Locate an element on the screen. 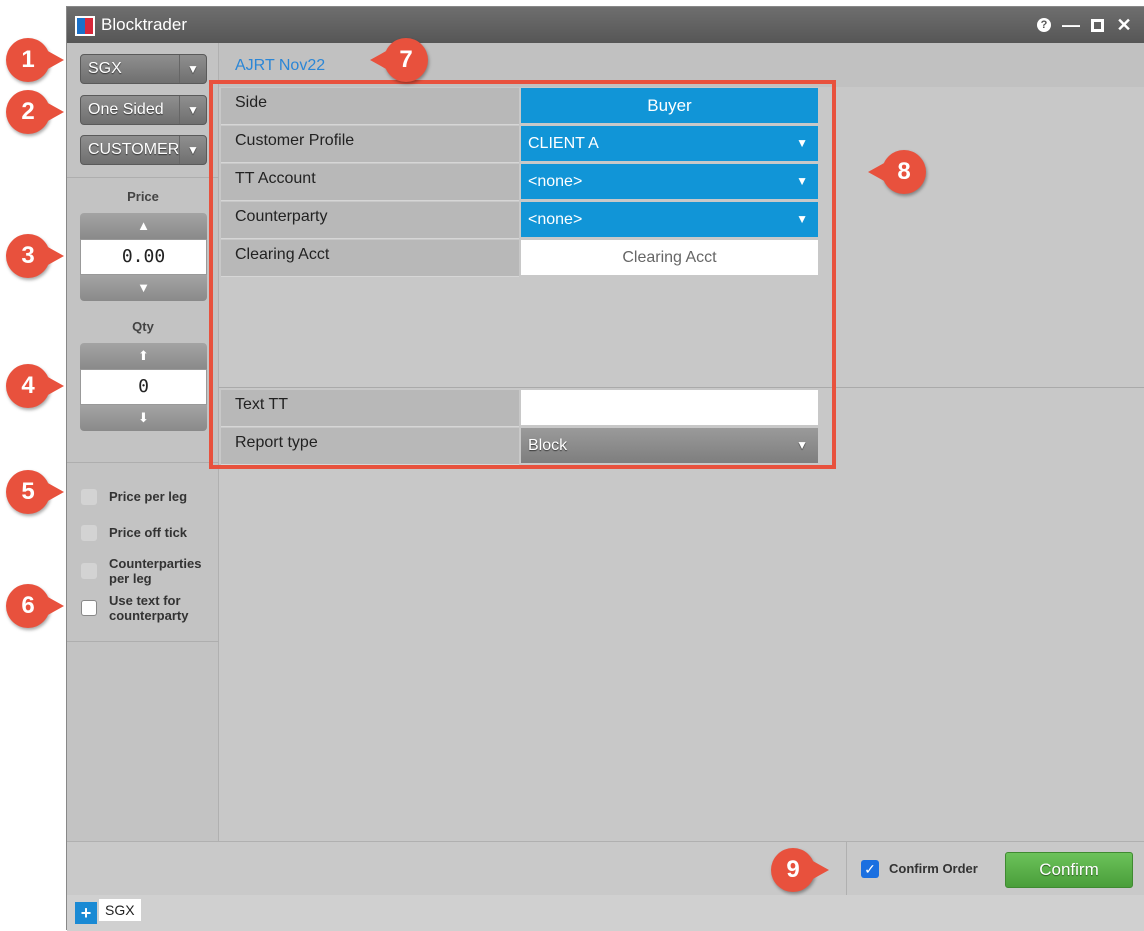  use-text-for-counterparty-option: Use text for counterparty is located at coordinates (148, 608).